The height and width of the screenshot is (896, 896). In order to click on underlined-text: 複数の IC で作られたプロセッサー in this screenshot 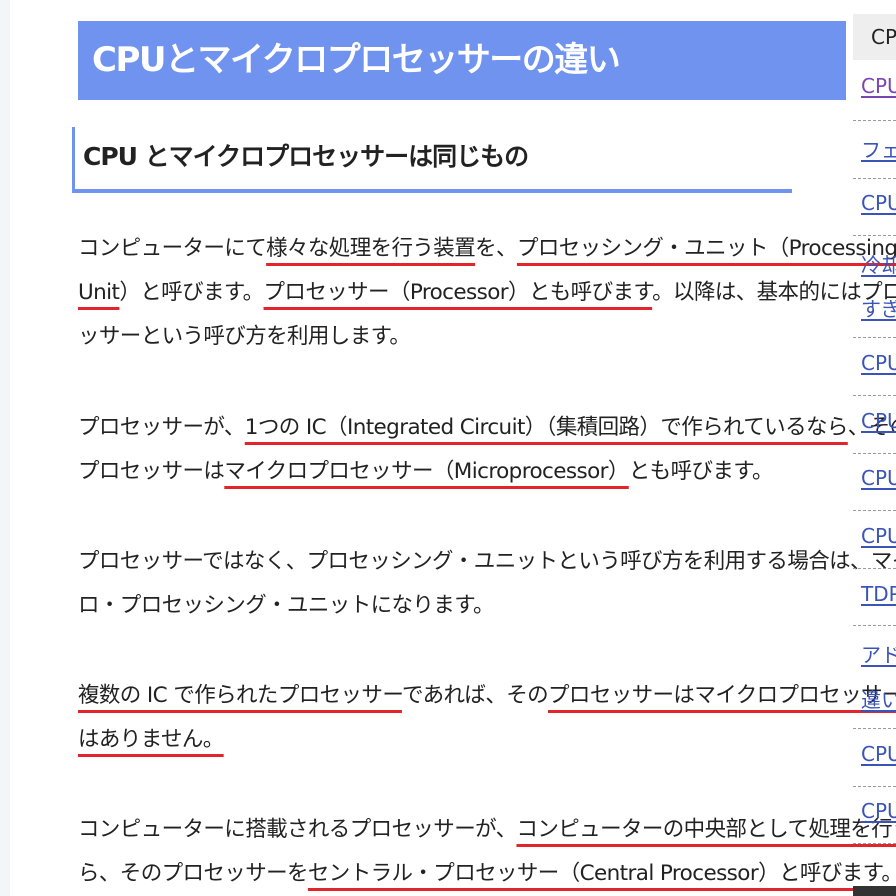, I will do `click(240, 695)`.